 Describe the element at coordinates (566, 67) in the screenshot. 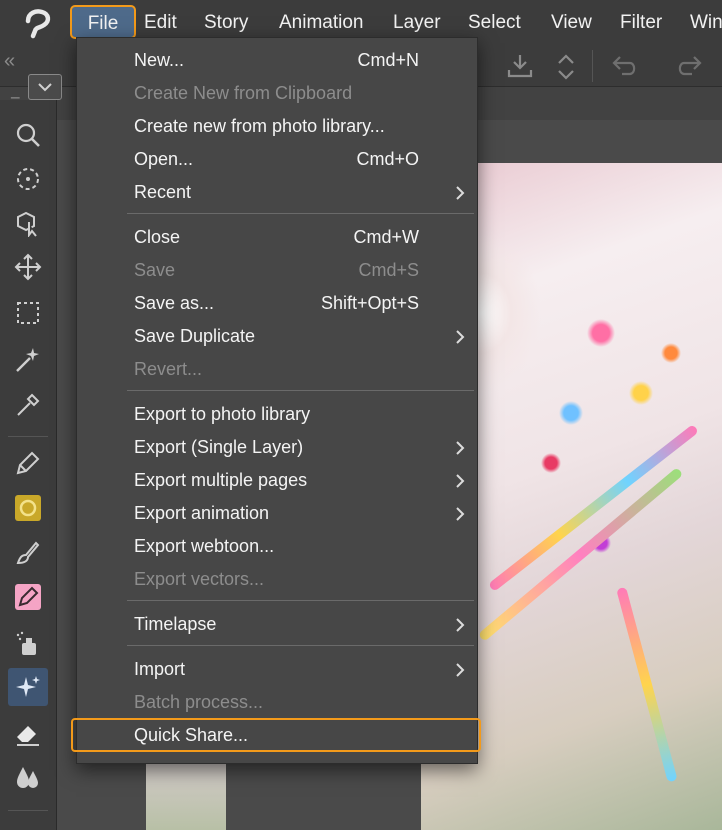

I see `up-down-arrows-icon` at that location.